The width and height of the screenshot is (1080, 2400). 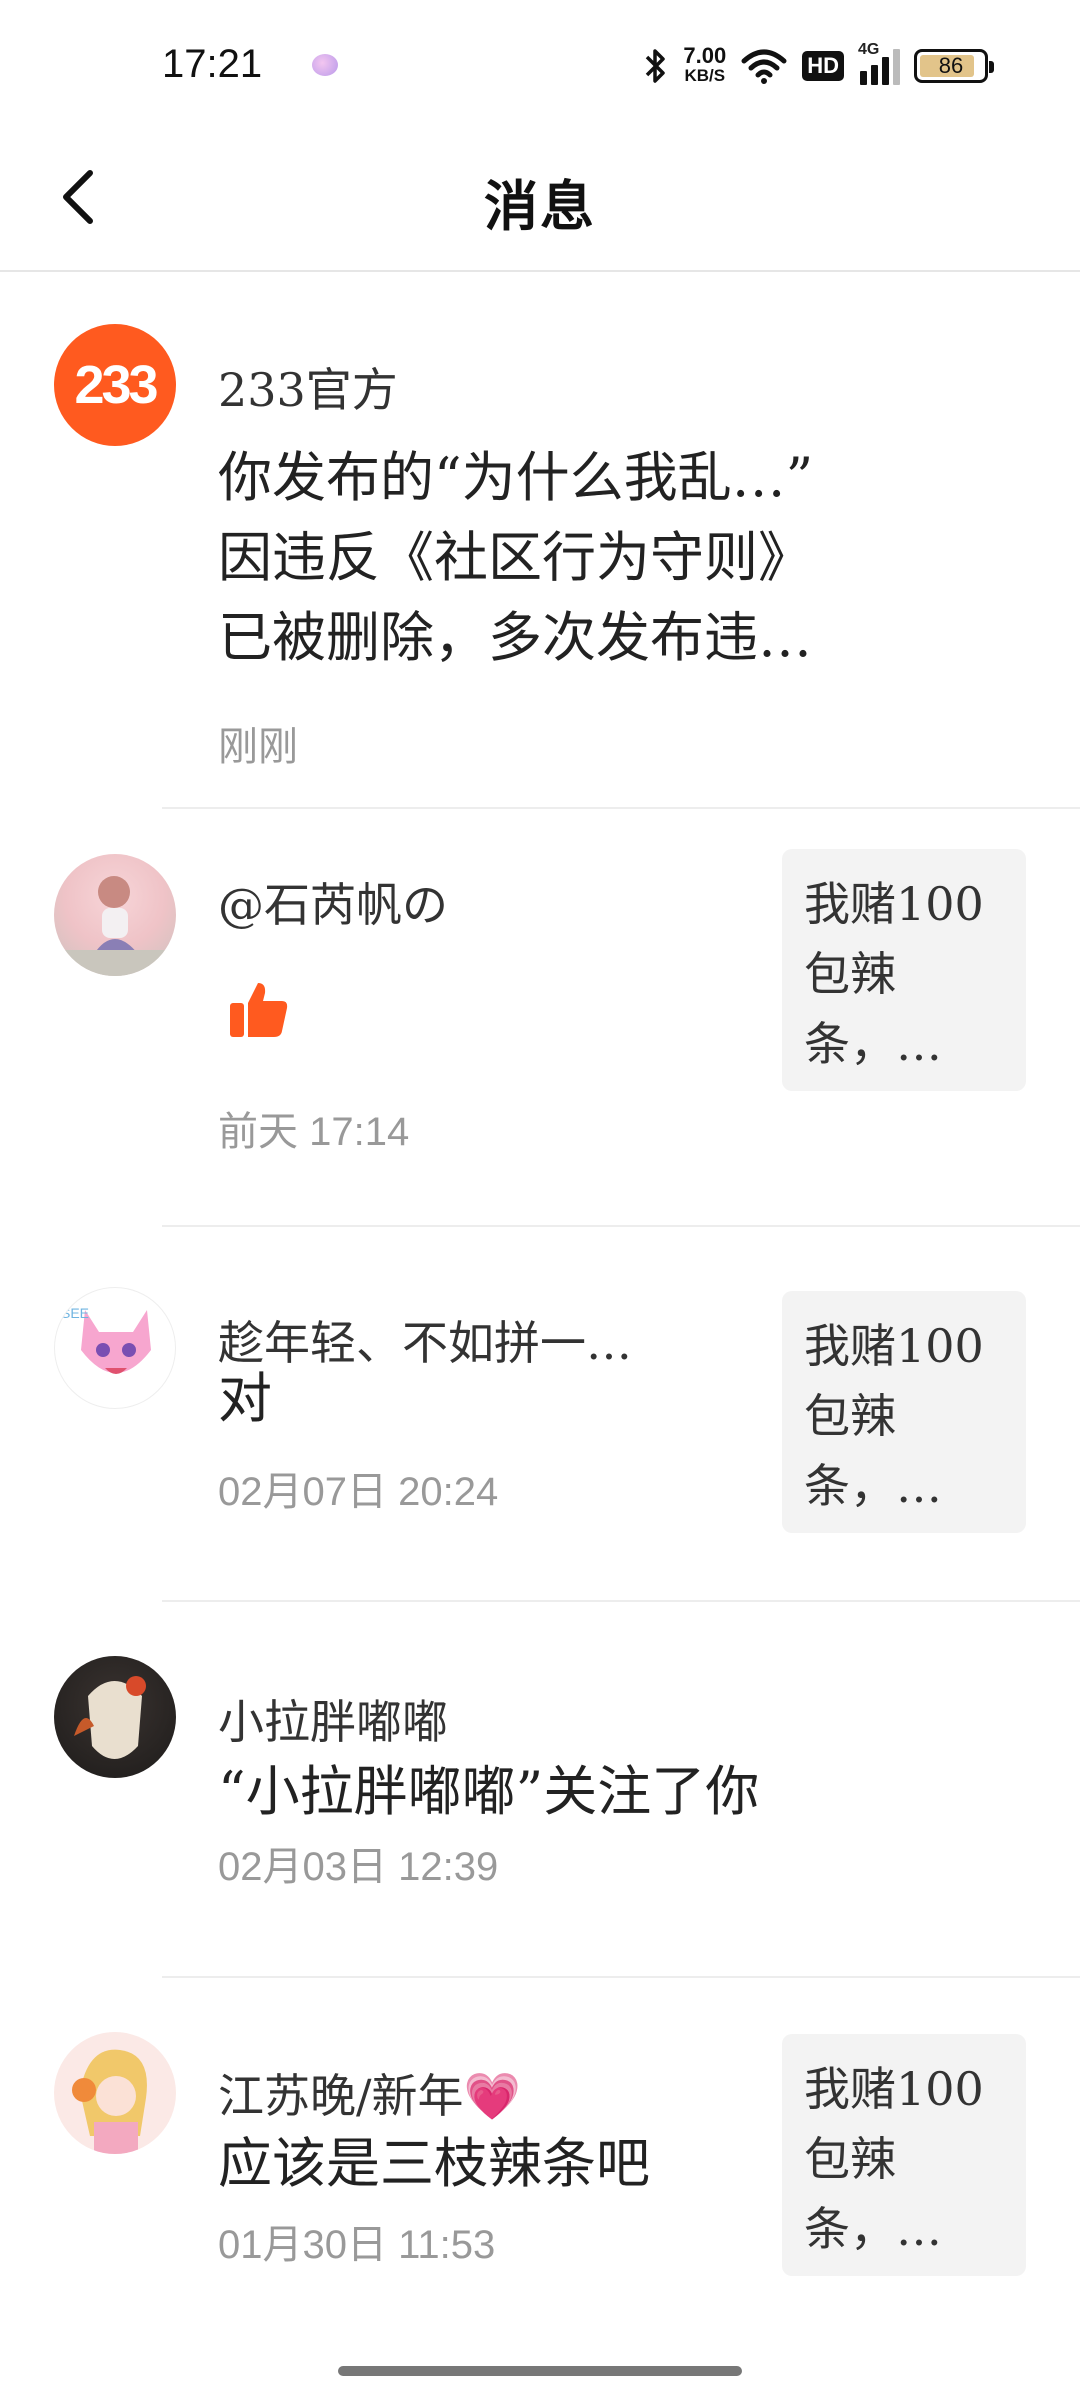 What do you see at coordinates (333, 905) in the screenshot?
I see `sender-name: @石芮帆の` at bounding box center [333, 905].